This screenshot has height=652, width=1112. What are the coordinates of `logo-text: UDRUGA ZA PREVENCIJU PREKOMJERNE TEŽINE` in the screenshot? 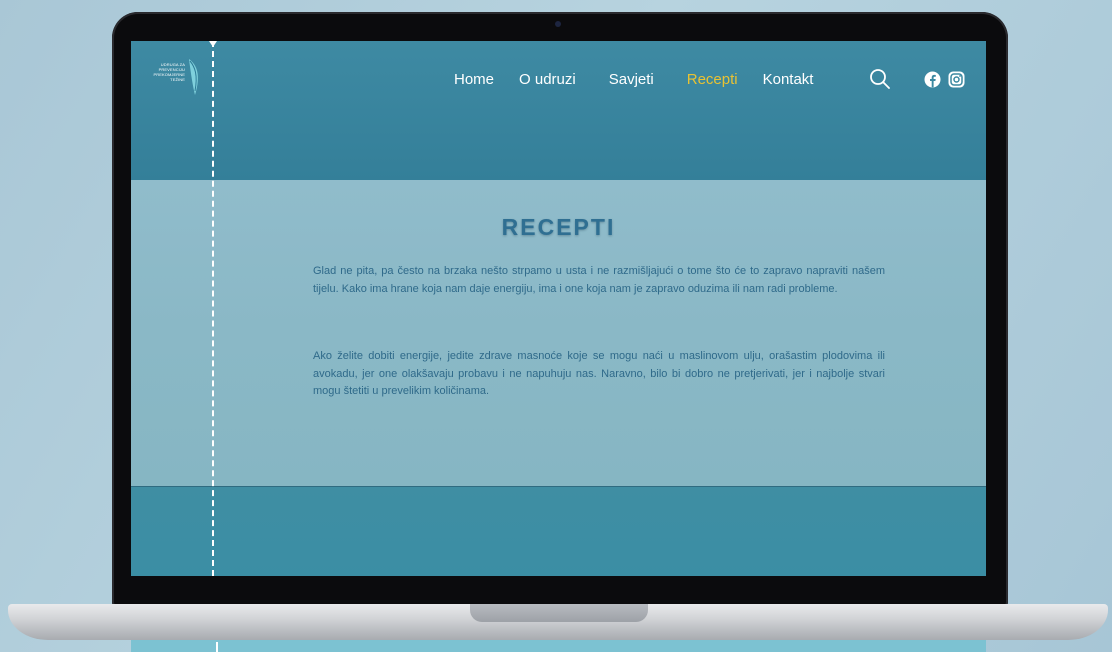 It's located at (169, 72).